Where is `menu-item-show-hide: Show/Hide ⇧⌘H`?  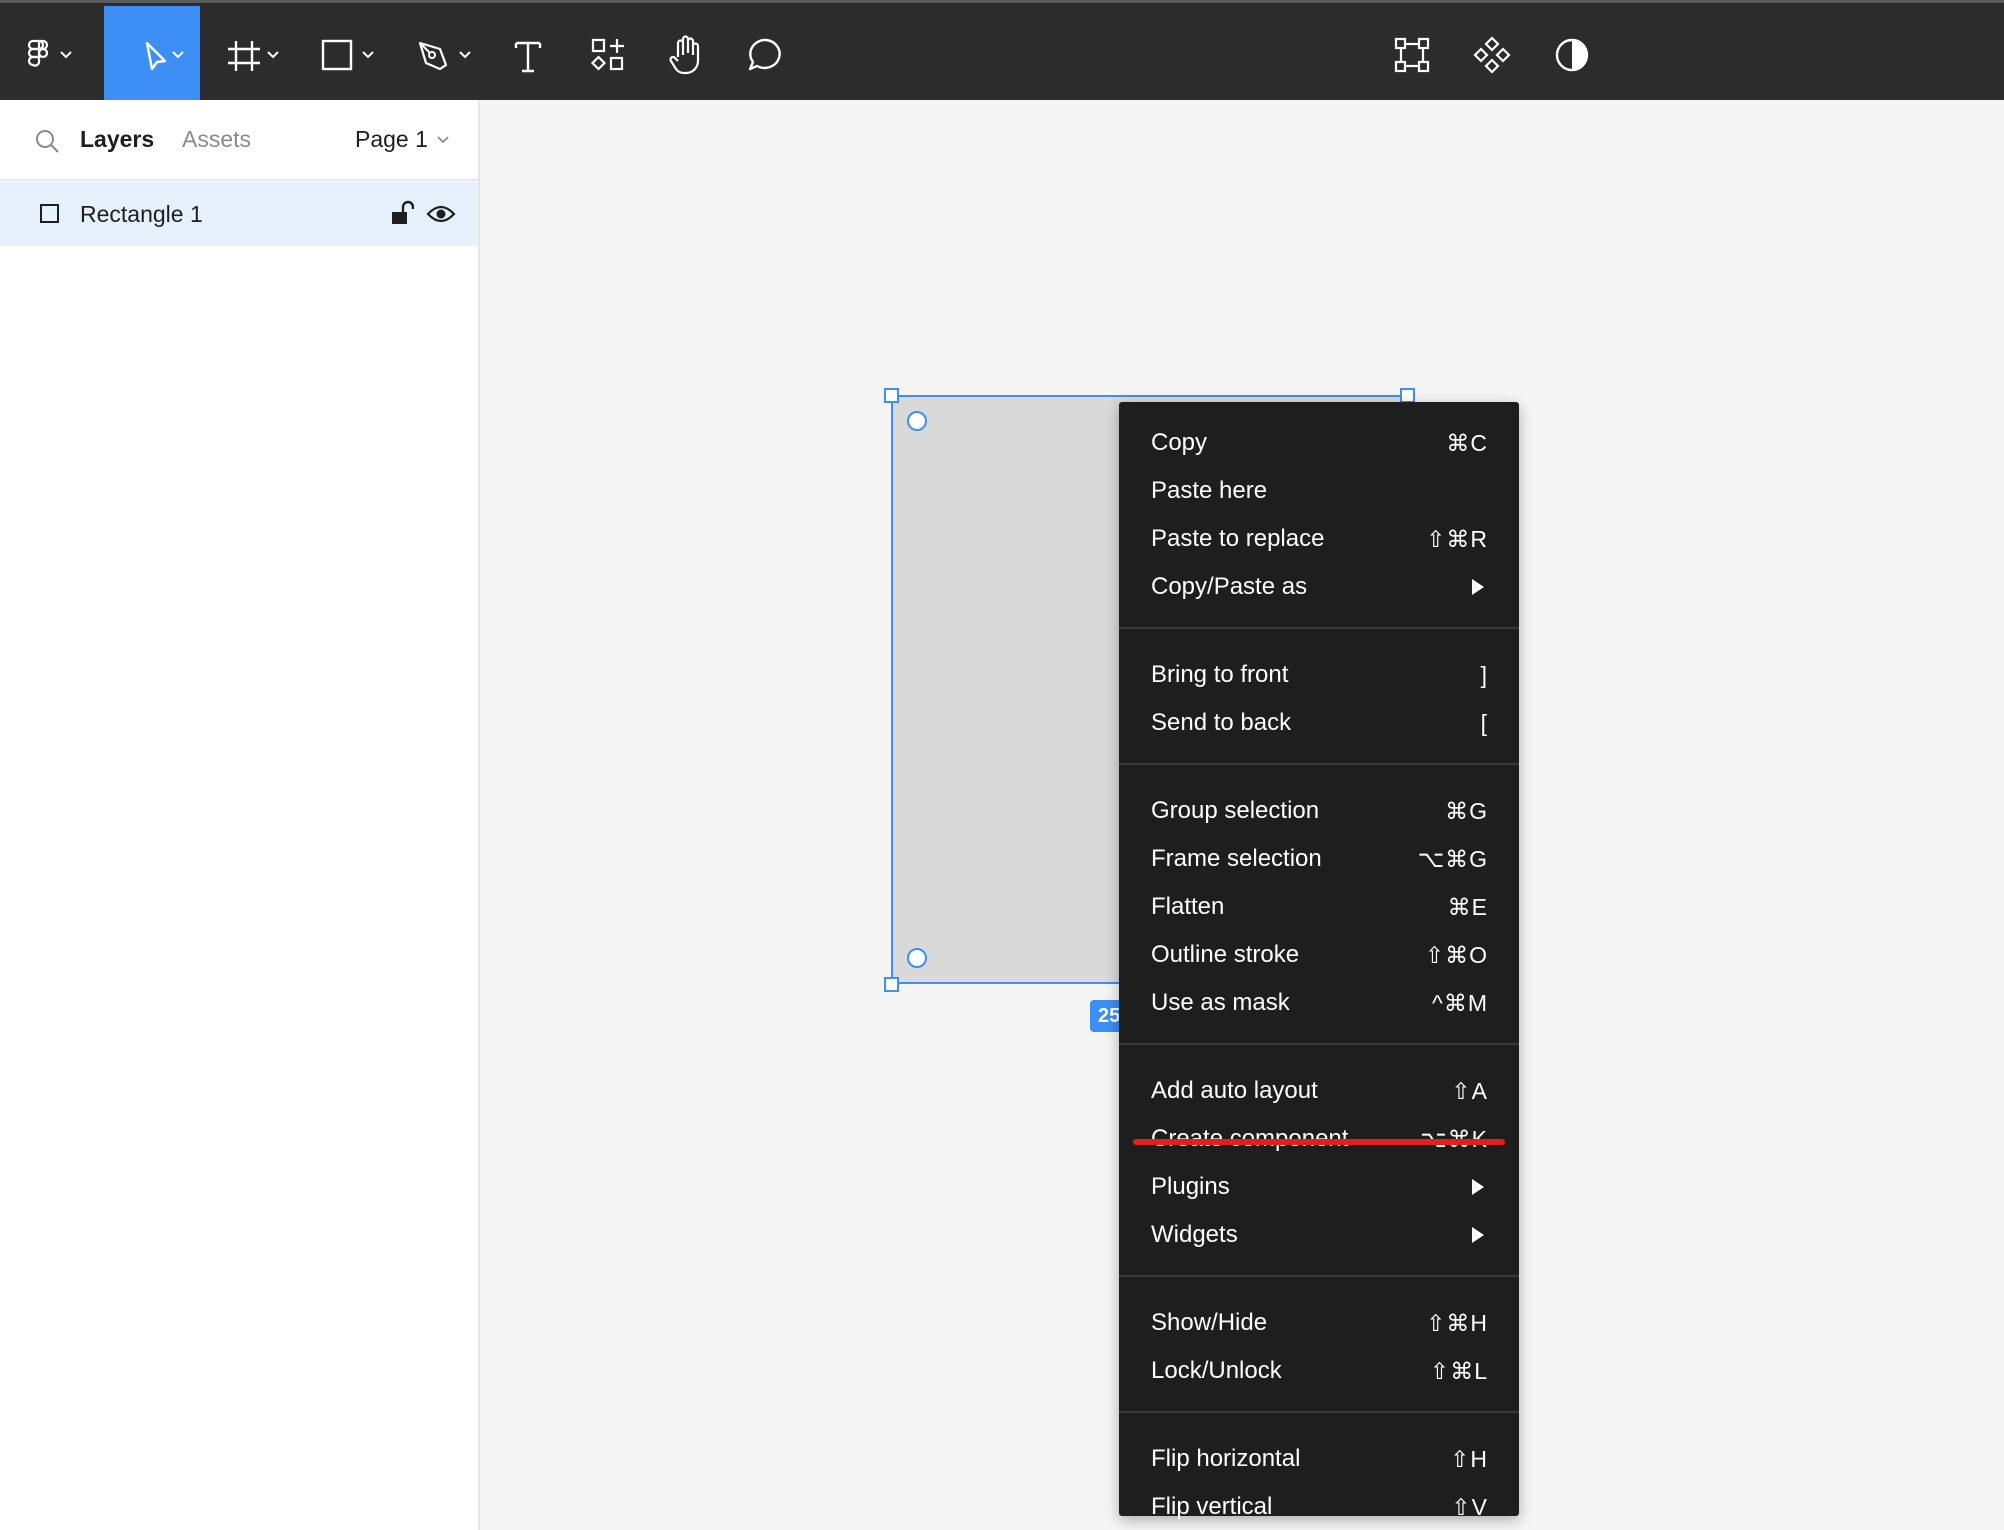
menu-item-show-hide: Show/Hide ⇧⌘H is located at coordinates (1319, 1323).